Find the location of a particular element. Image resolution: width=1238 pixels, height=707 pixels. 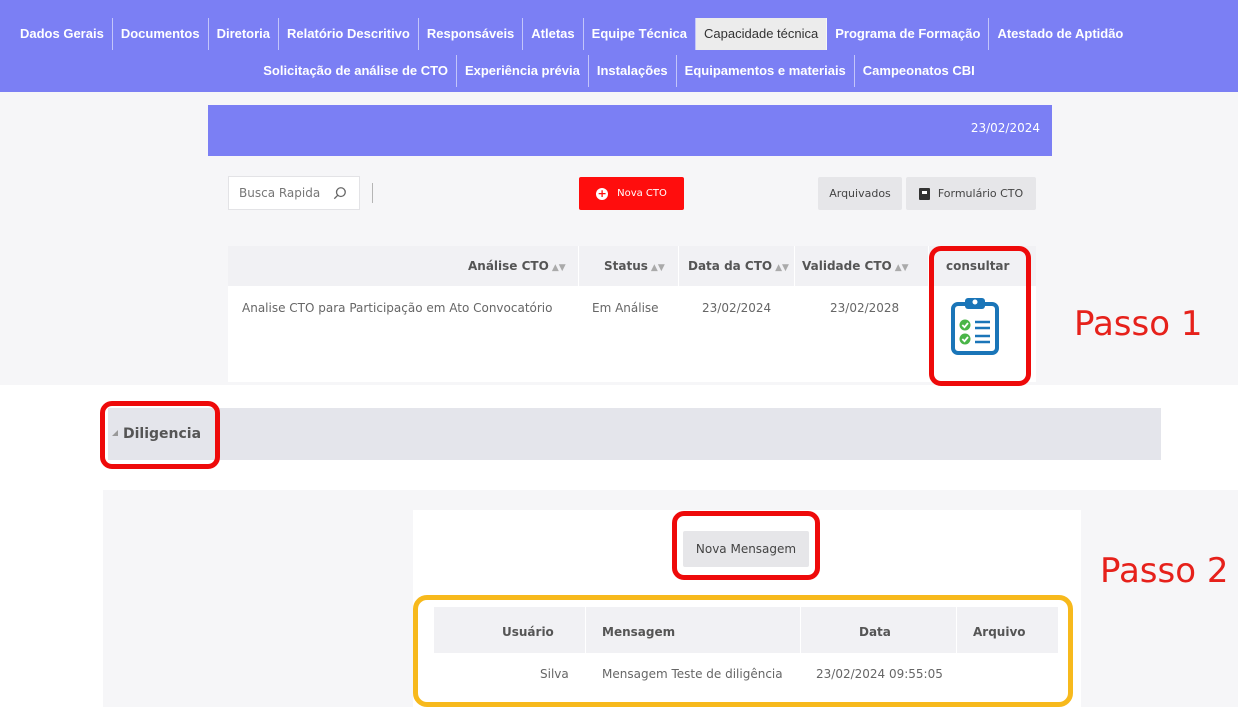

th-data: Data da CTO ▲▼ is located at coordinates (738, 266).